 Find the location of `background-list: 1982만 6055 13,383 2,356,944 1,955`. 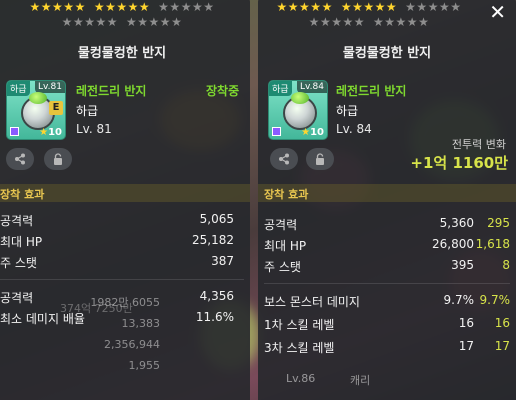

background-list: 1982만 6055 13,383 2,356,944 1,955 is located at coordinates (125, 334).